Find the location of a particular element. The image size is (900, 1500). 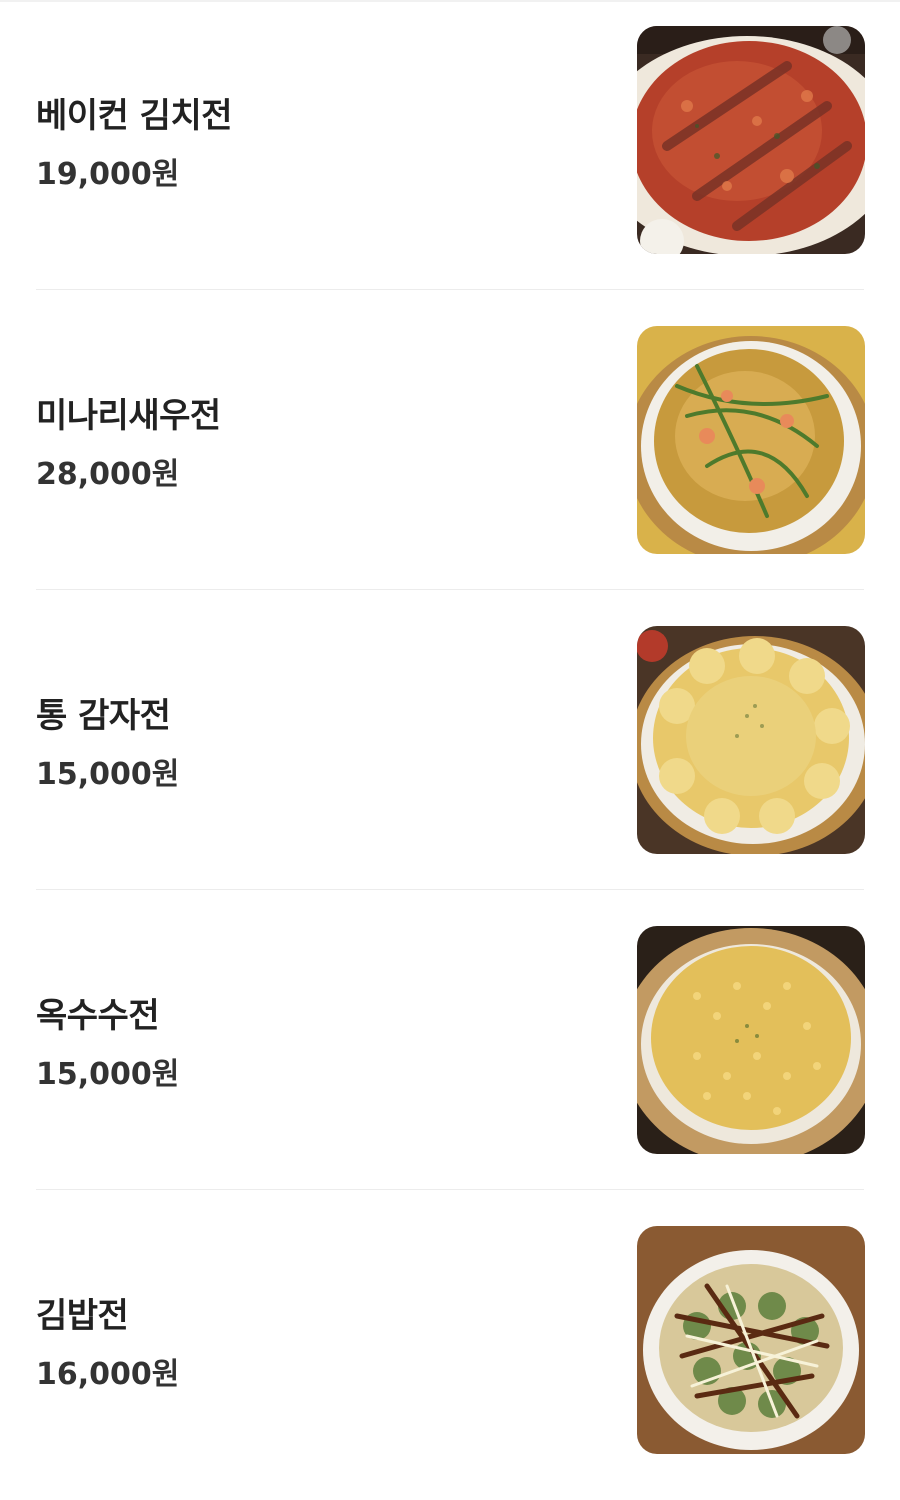

menu-item-name: 옥수수전 is located at coordinates (98, 1016).